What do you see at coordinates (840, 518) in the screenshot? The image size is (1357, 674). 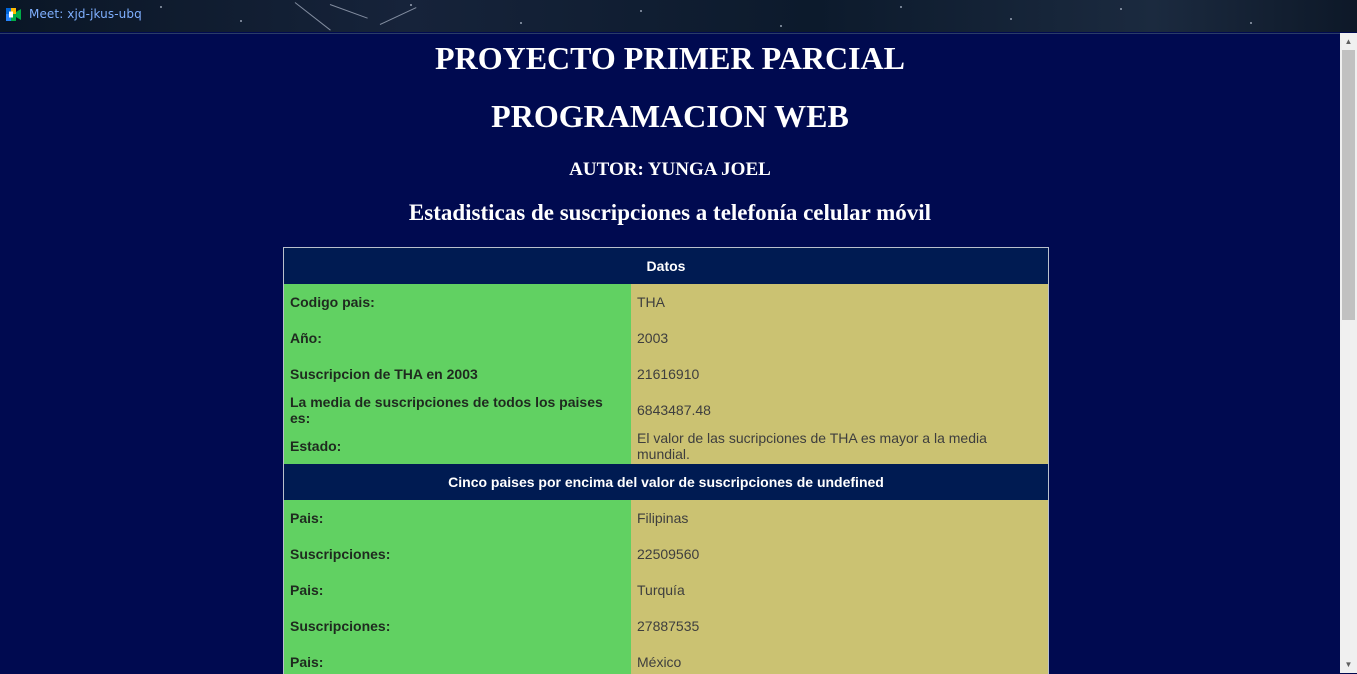 I see `row-value: Filipinas` at bounding box center [840, 518].